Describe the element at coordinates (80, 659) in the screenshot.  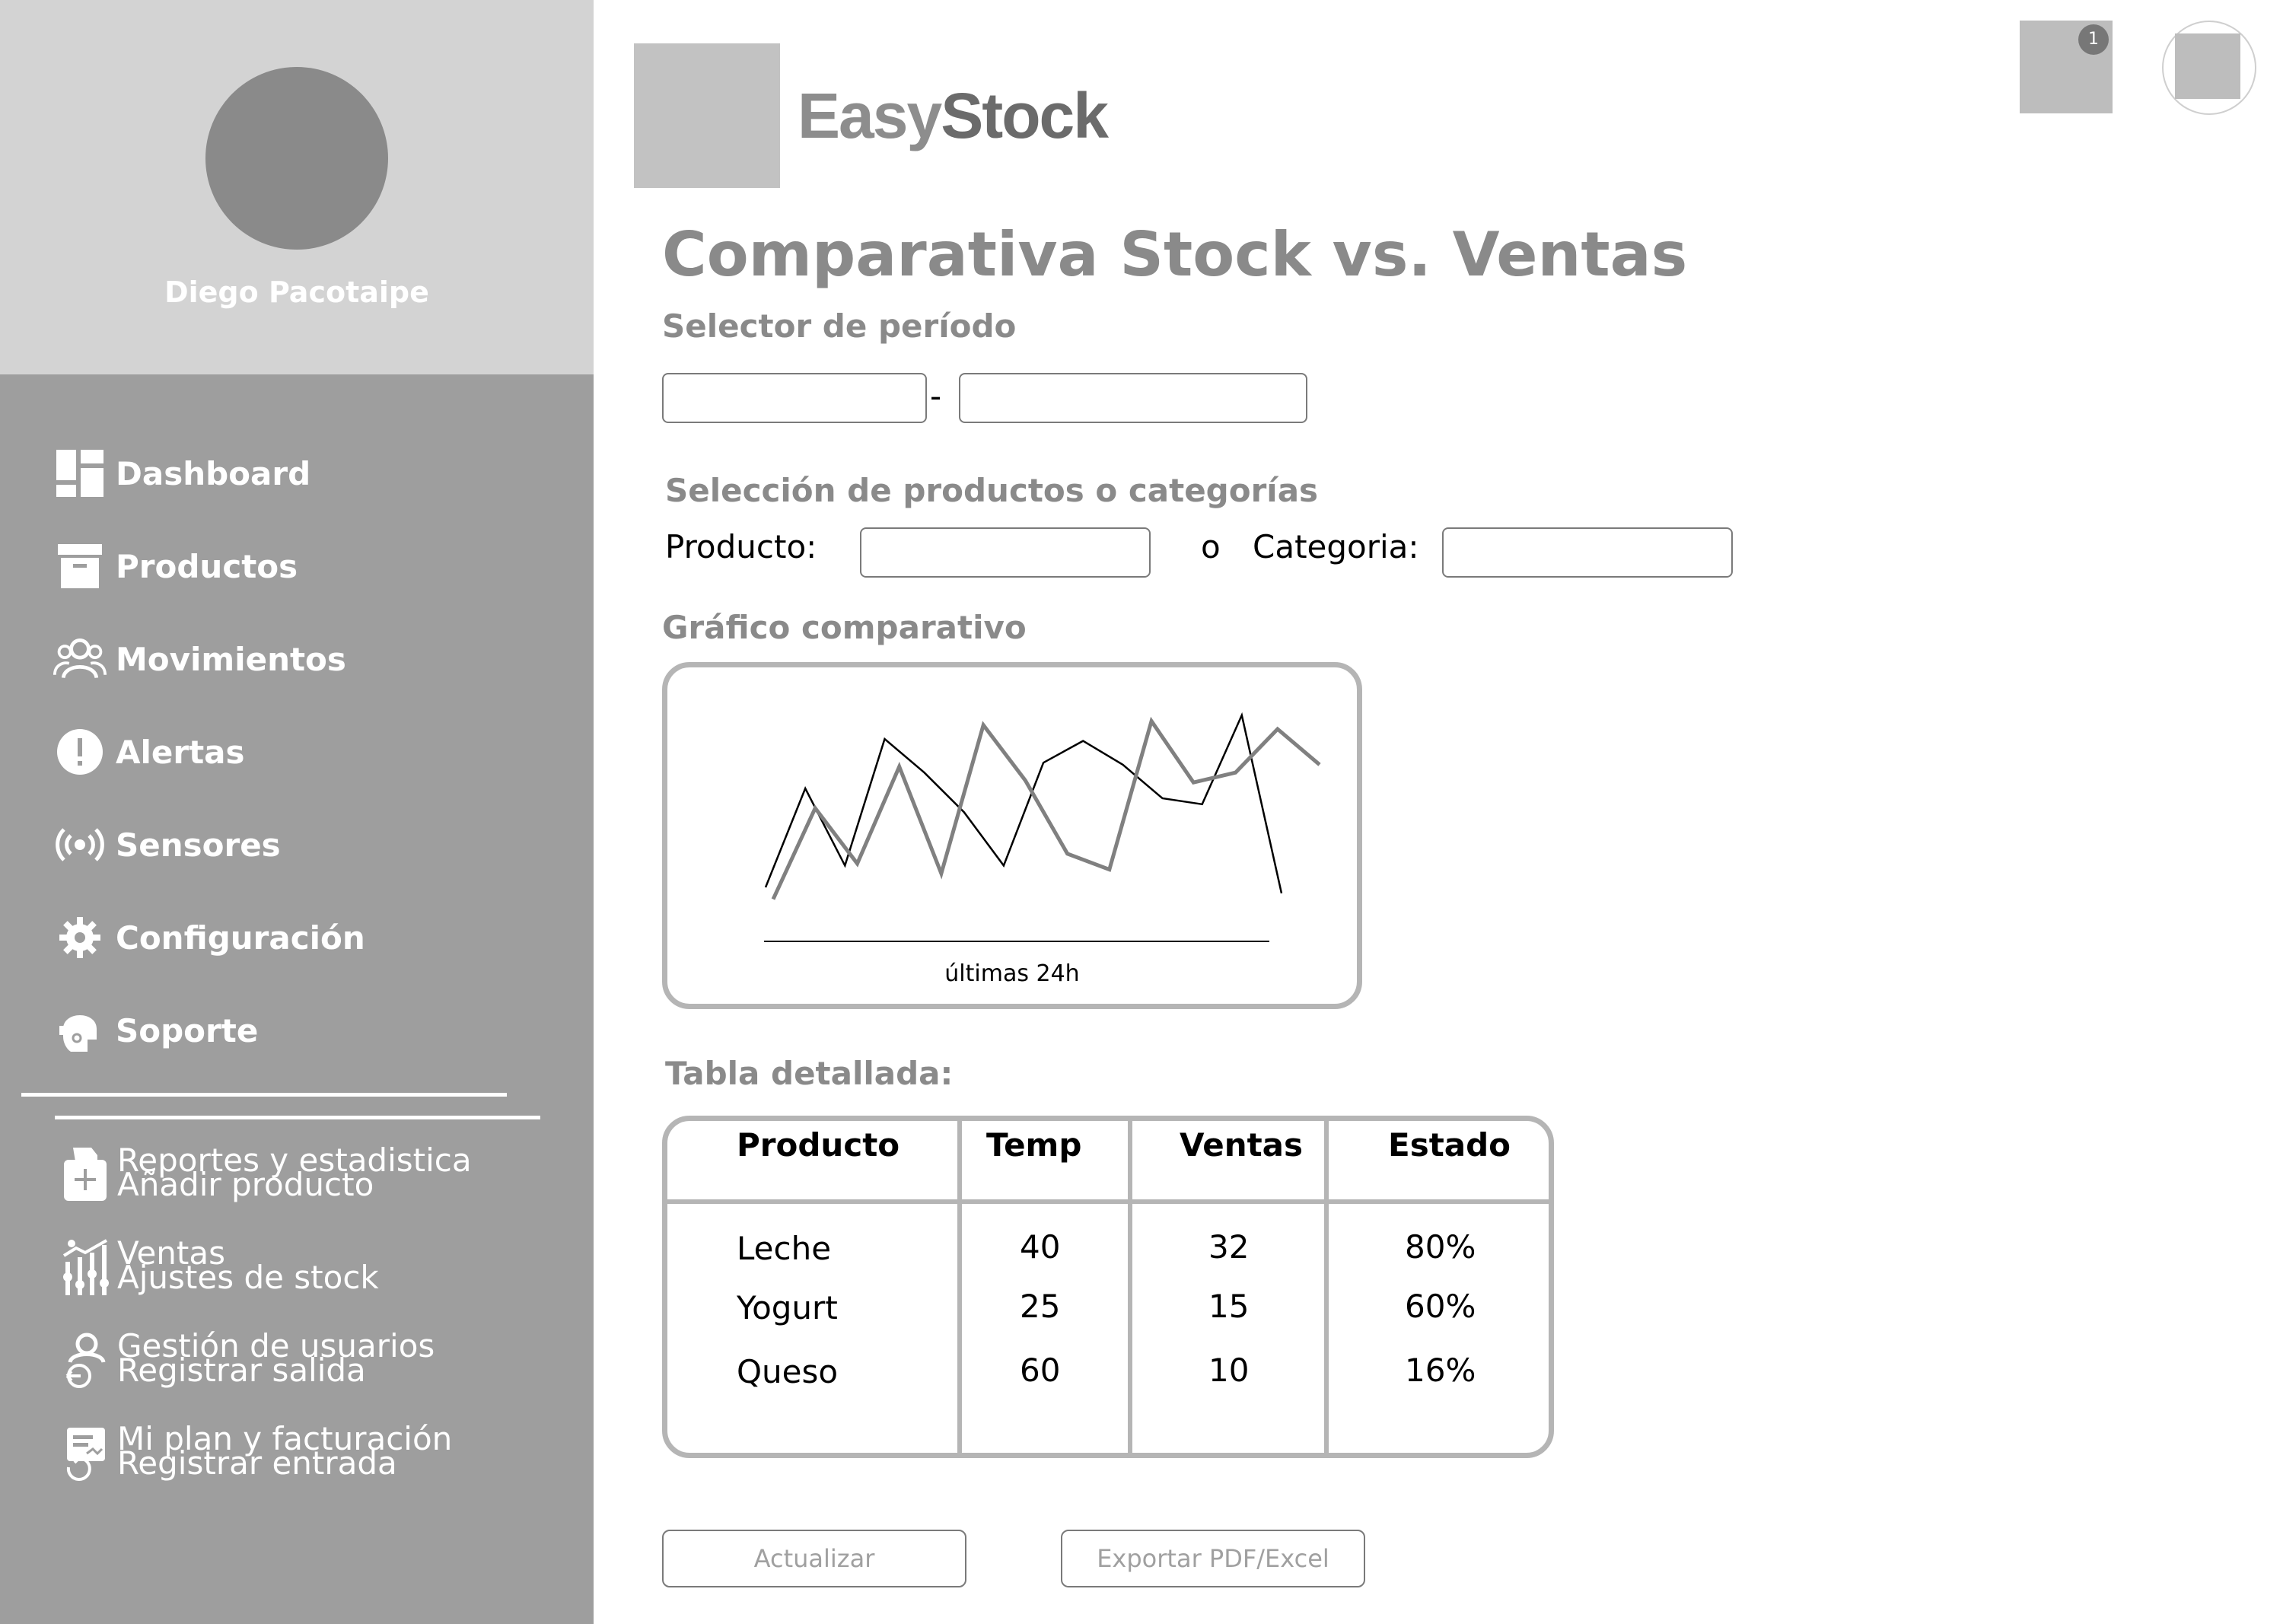
I see `users-icon` at that location.